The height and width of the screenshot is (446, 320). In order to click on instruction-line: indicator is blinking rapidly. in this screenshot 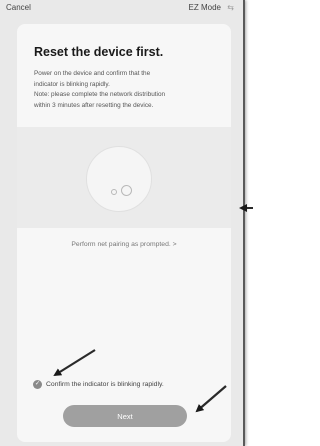, I will do `click(72, 84)`.